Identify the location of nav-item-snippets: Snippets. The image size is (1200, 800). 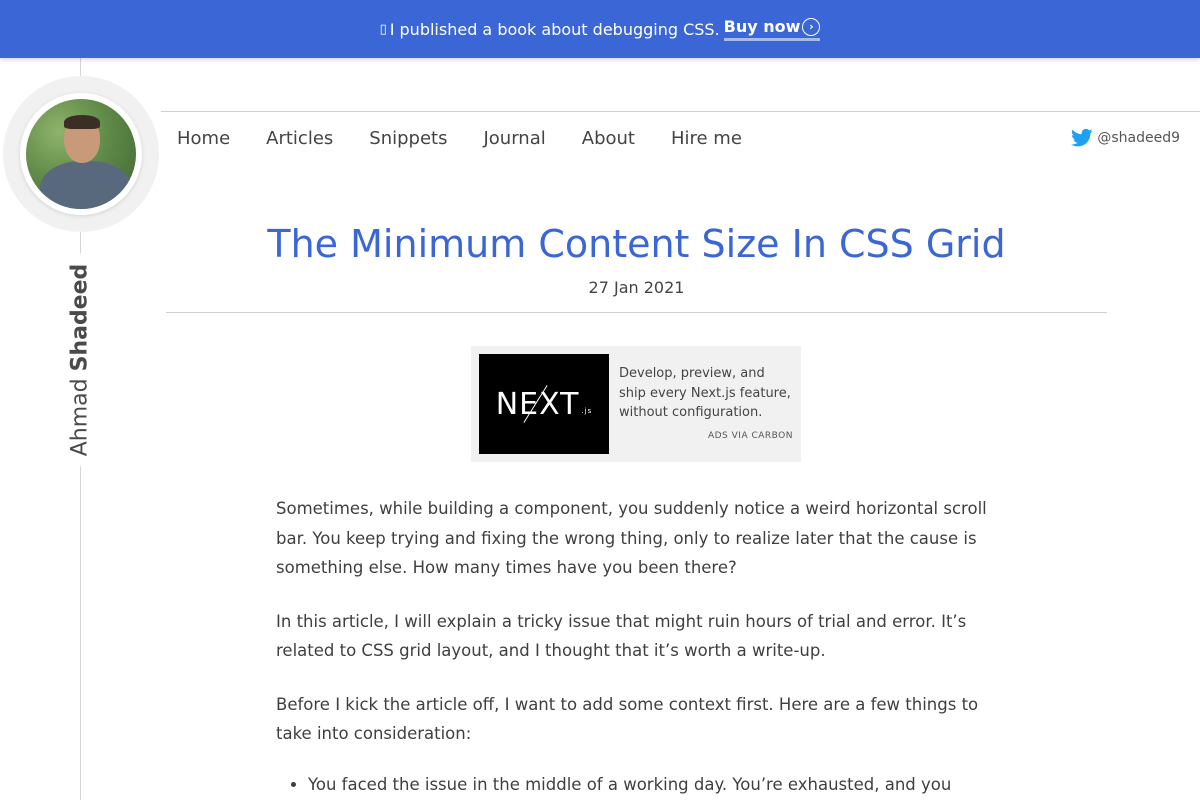
(408, 138).